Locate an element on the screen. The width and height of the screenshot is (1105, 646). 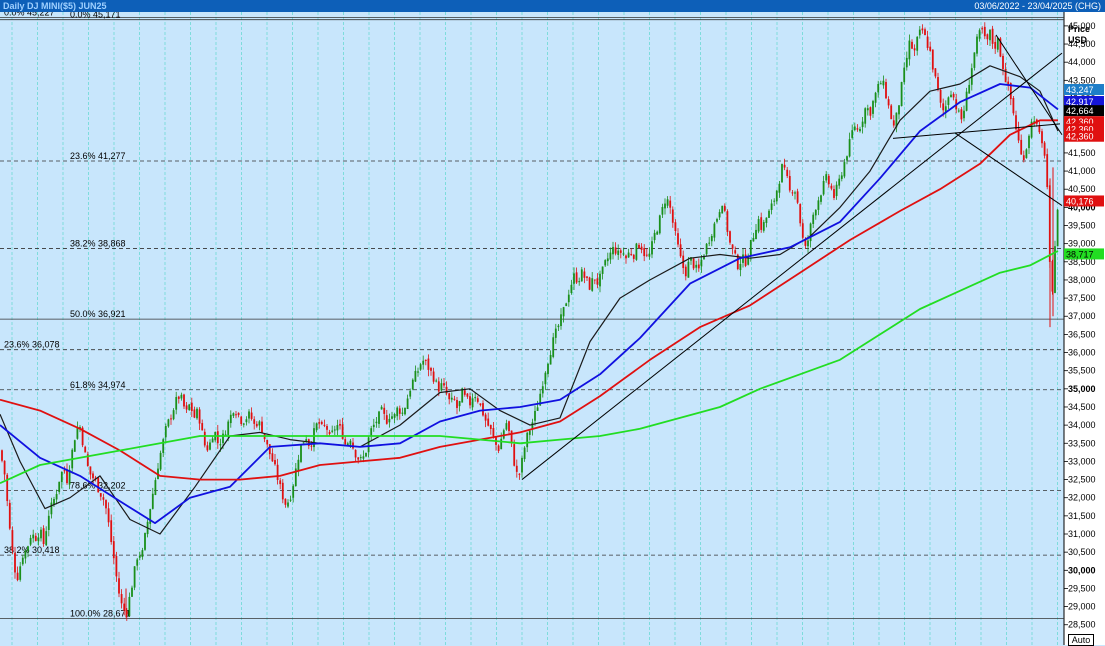
retracement-label: 50.0% 36,921 is located at coordinates (98, 314).